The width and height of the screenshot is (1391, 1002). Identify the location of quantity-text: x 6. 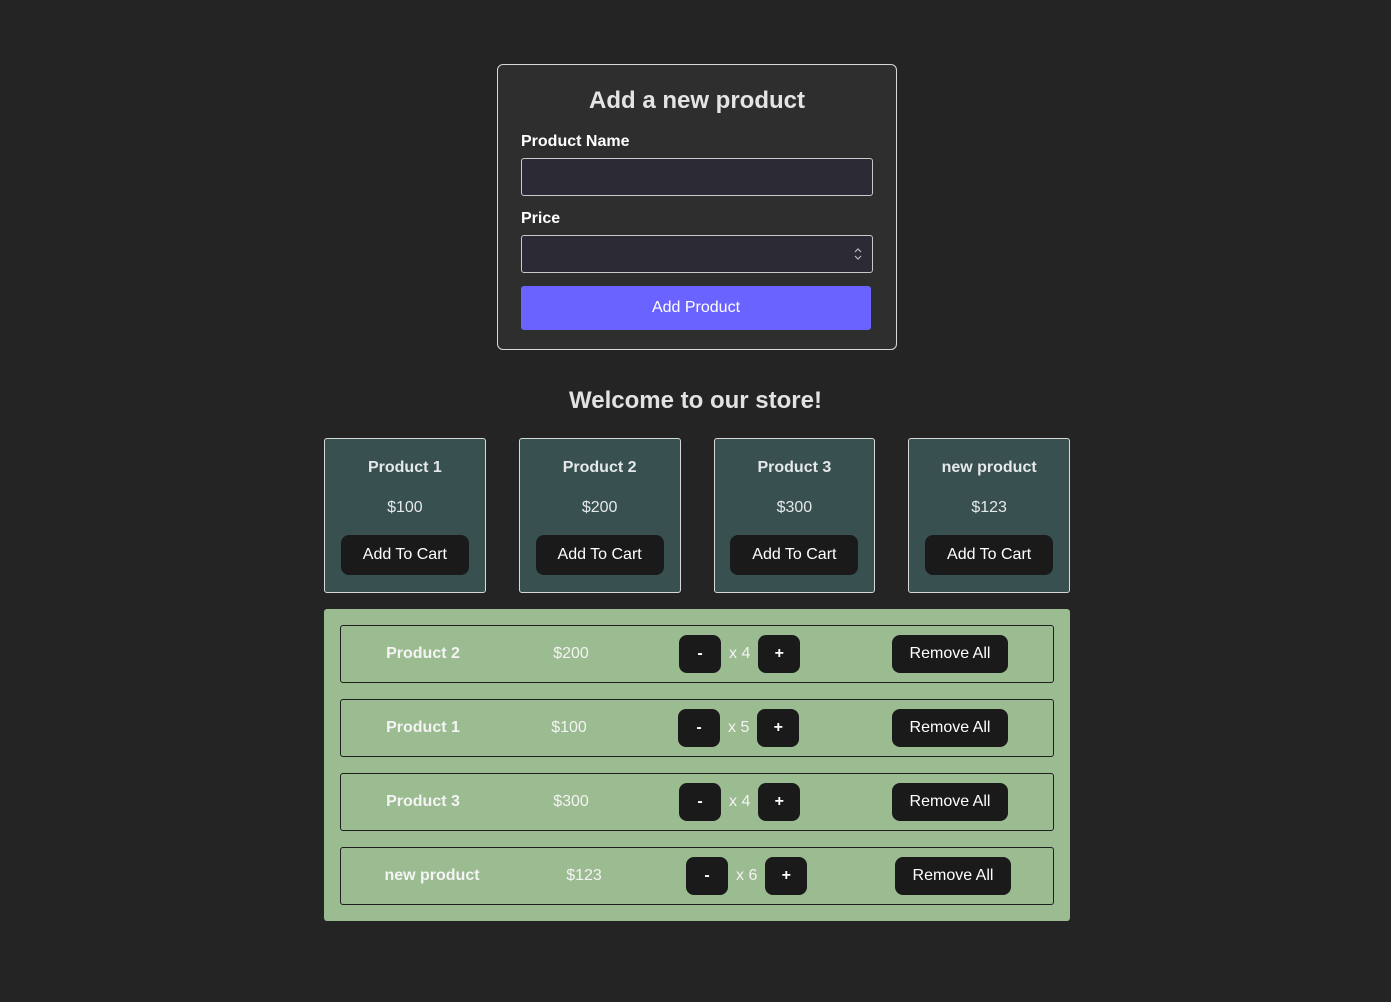
(747, 875).